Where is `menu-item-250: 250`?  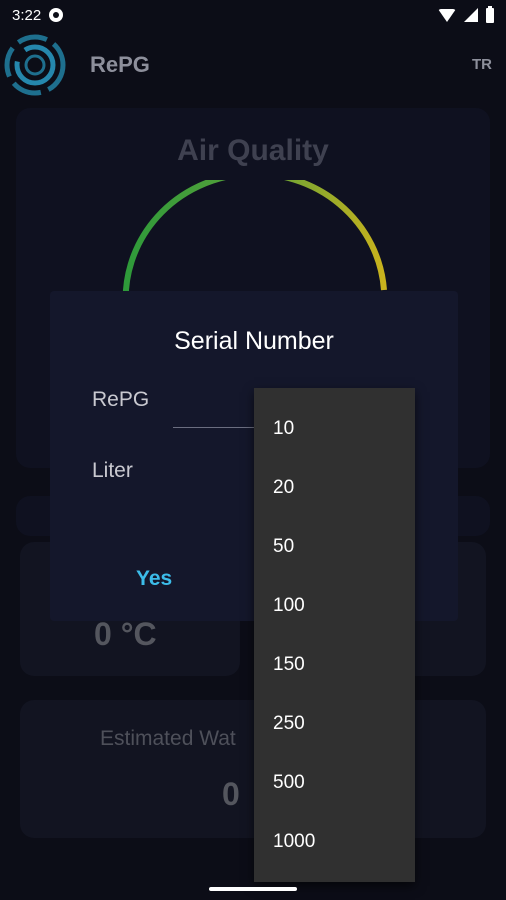
menu-item-250: 250 is located at coordinates (289, 724).